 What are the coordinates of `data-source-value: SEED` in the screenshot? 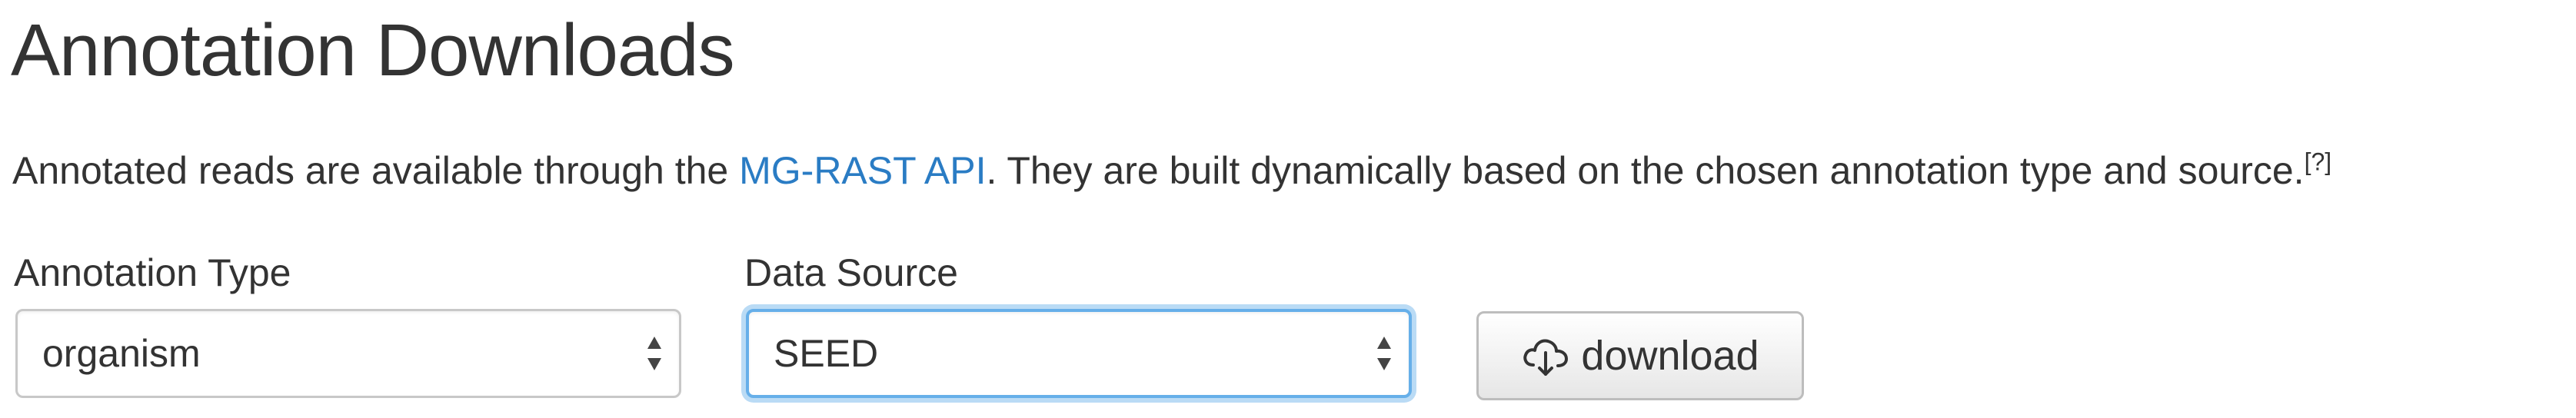 It's located at (827, 353).